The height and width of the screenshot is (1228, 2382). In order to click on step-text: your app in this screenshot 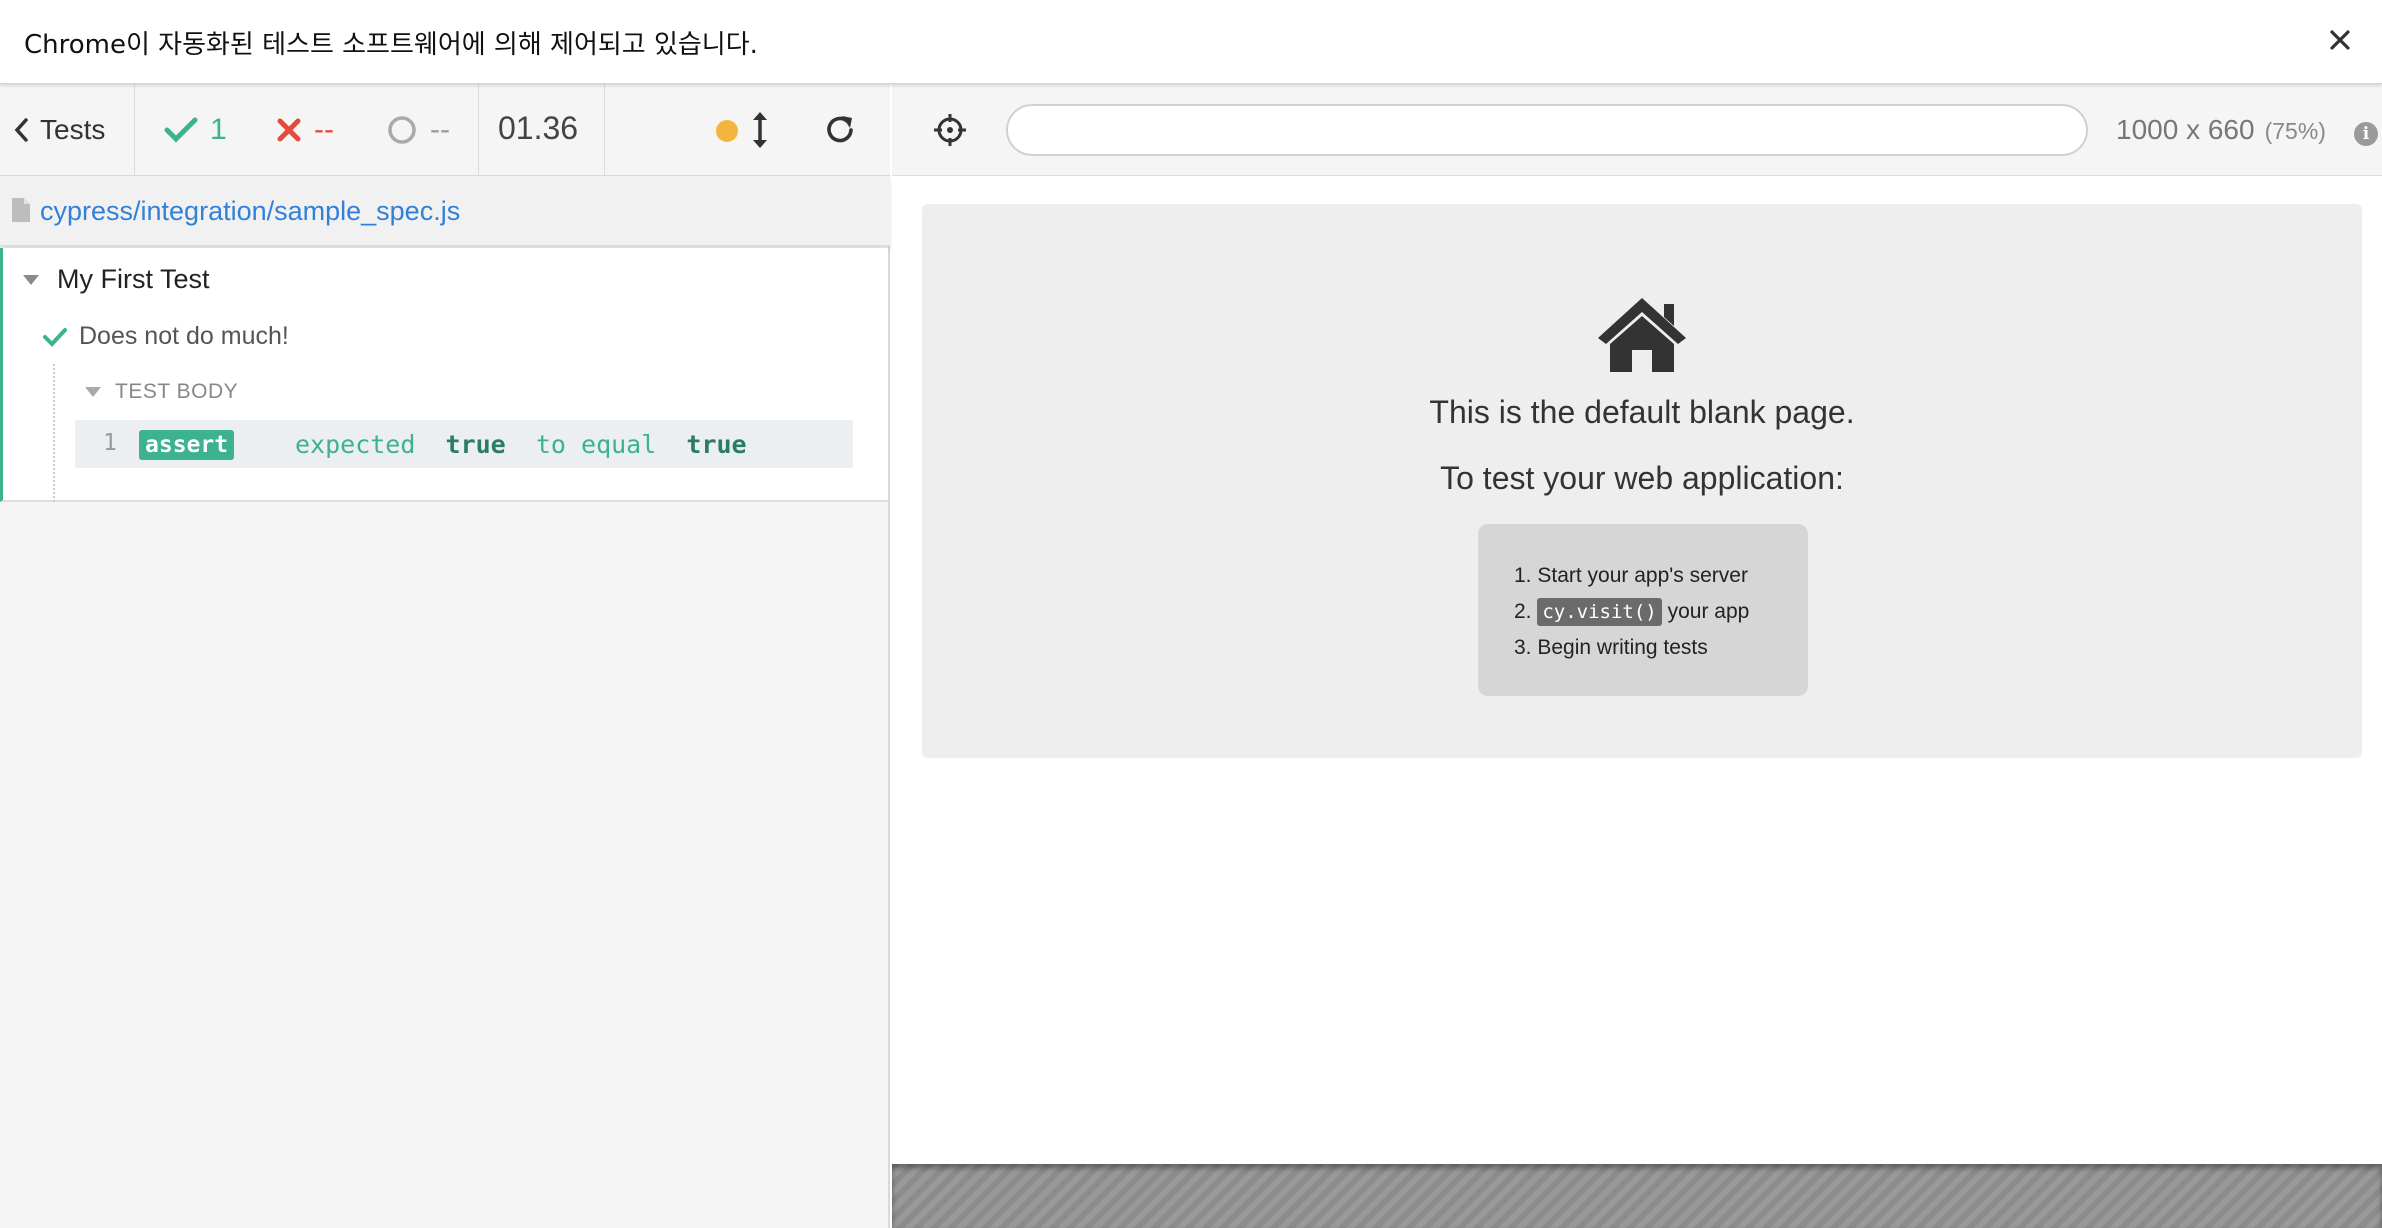, I will do `click(1708, 611)`.